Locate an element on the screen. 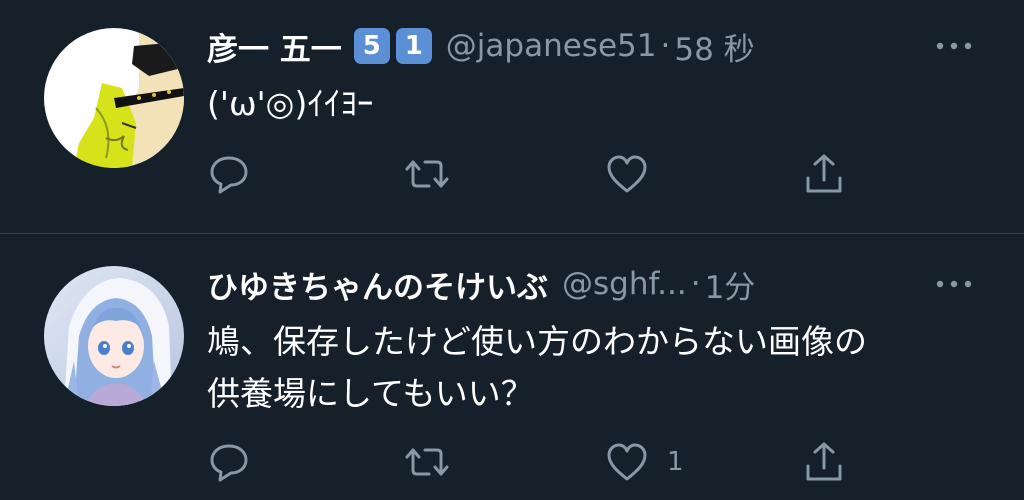 Image resolution: width=1024 pixels, height=500 pixels. display-name: ひゆきちゃんのそけいぶ is located at coordinates (377, 284).